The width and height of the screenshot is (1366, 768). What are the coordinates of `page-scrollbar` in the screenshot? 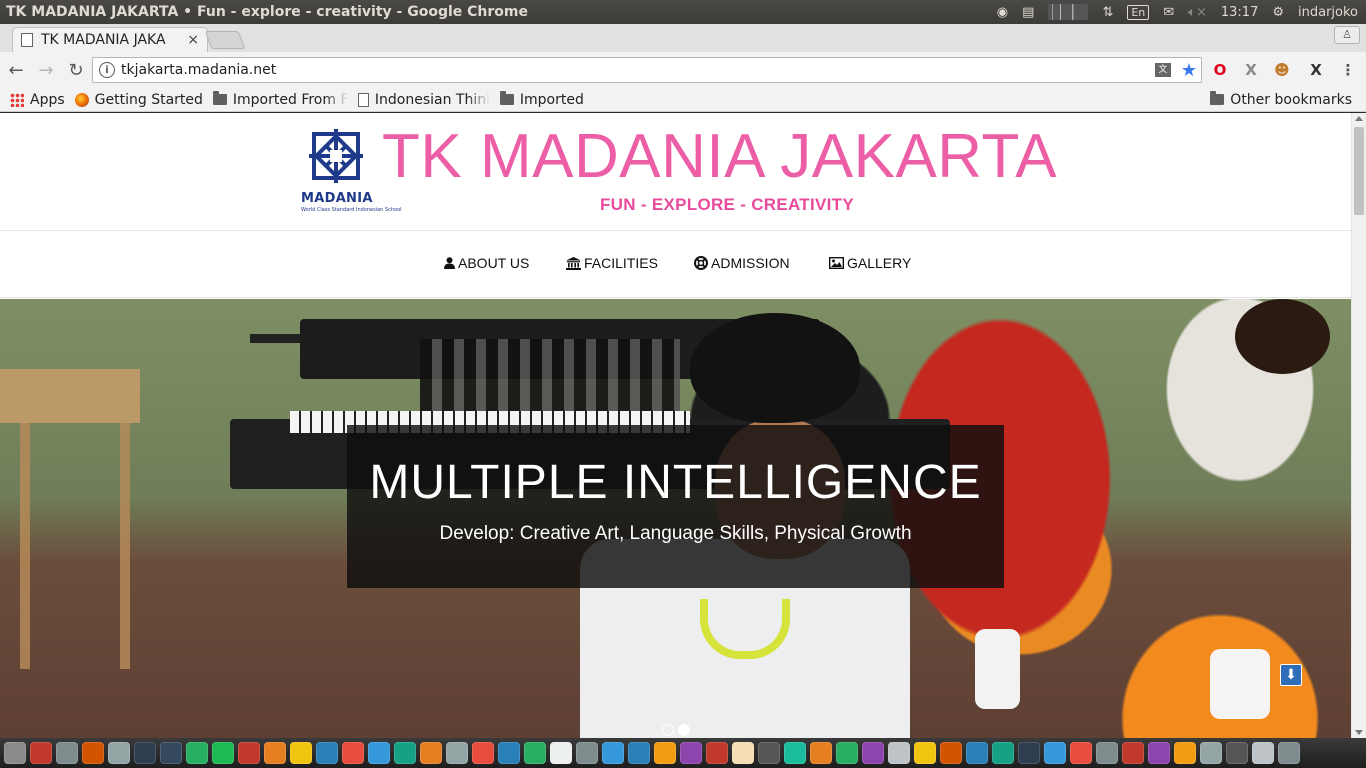 It's located at (1358, 425).